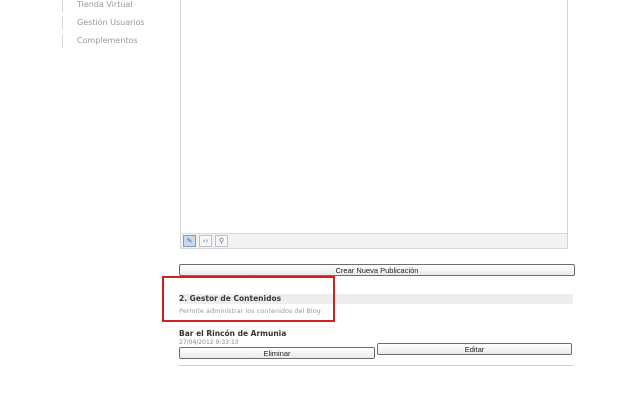  I want to click on edit-button: Editar, so click(474, 349).